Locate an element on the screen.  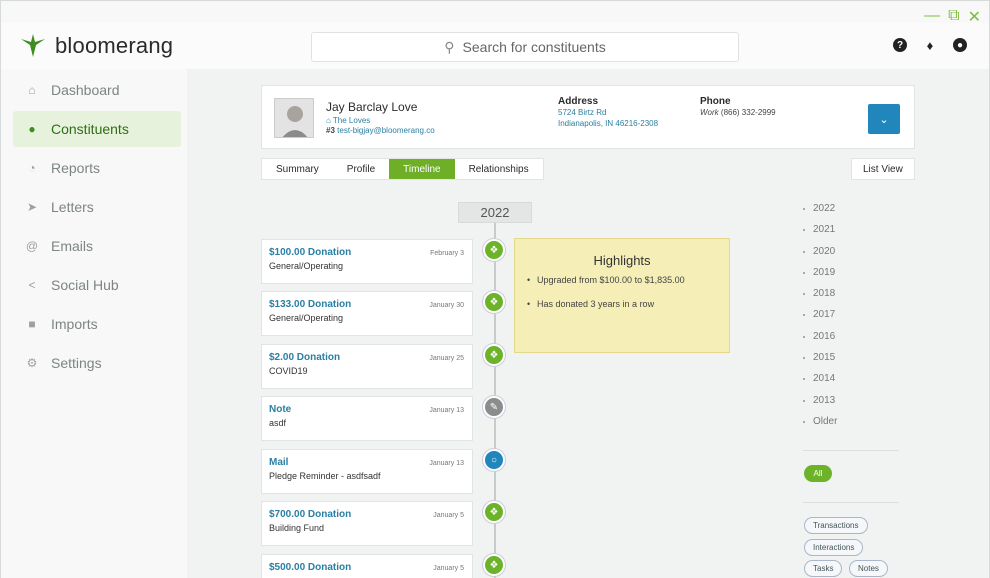
sidebar-item-reports: ◔ Reports is located at coordinates (97, 168).